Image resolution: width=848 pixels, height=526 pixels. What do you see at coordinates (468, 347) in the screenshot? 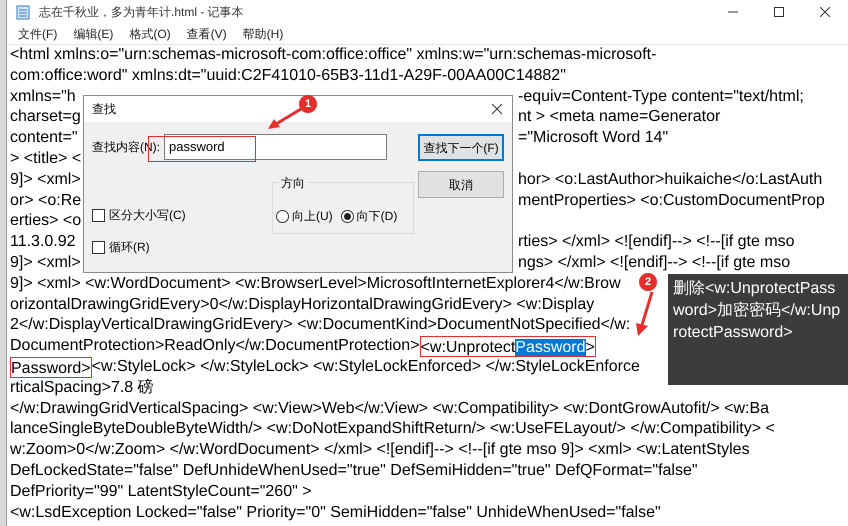
I see `code-text: <w:Unprotect` at bounding box center [468, 347].